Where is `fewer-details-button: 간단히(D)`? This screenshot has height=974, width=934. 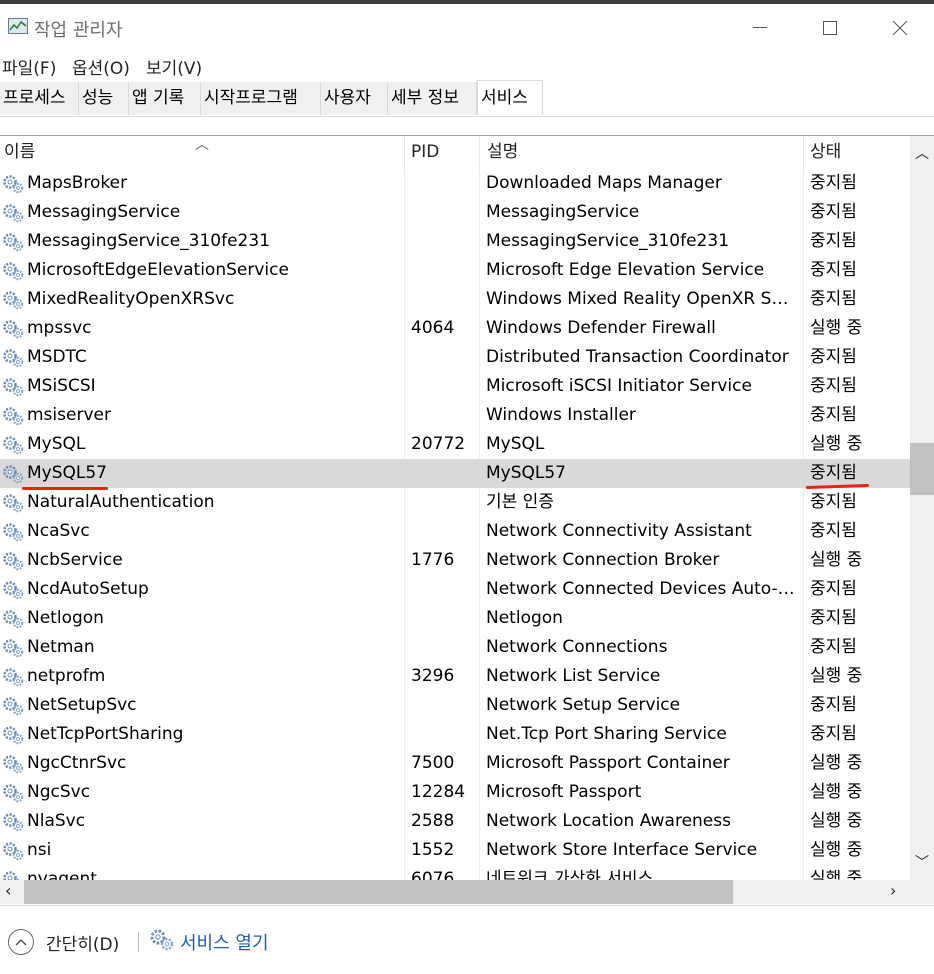 fewer-details-button: 간단히(D) is located at coordinates (82, 942).